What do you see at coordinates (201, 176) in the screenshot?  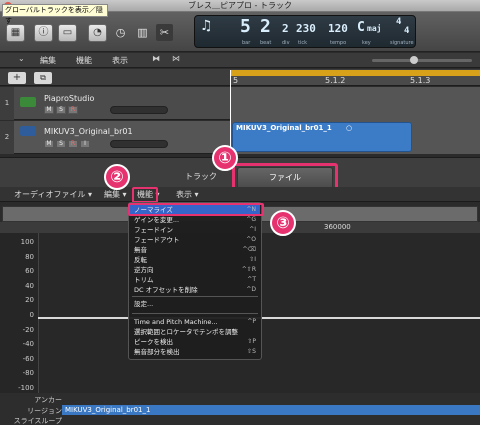 I see `tab-track: トラック` at bounding box center [201, 176].